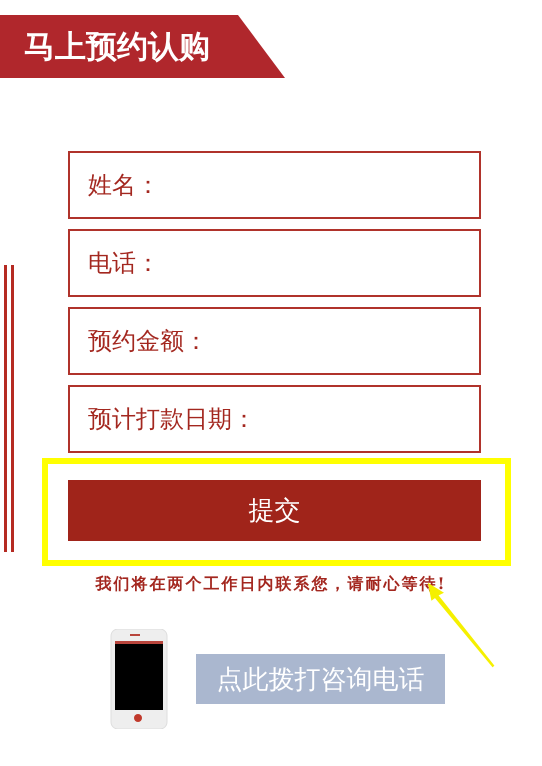  I want to click on phone-icon, so click(139, 679).